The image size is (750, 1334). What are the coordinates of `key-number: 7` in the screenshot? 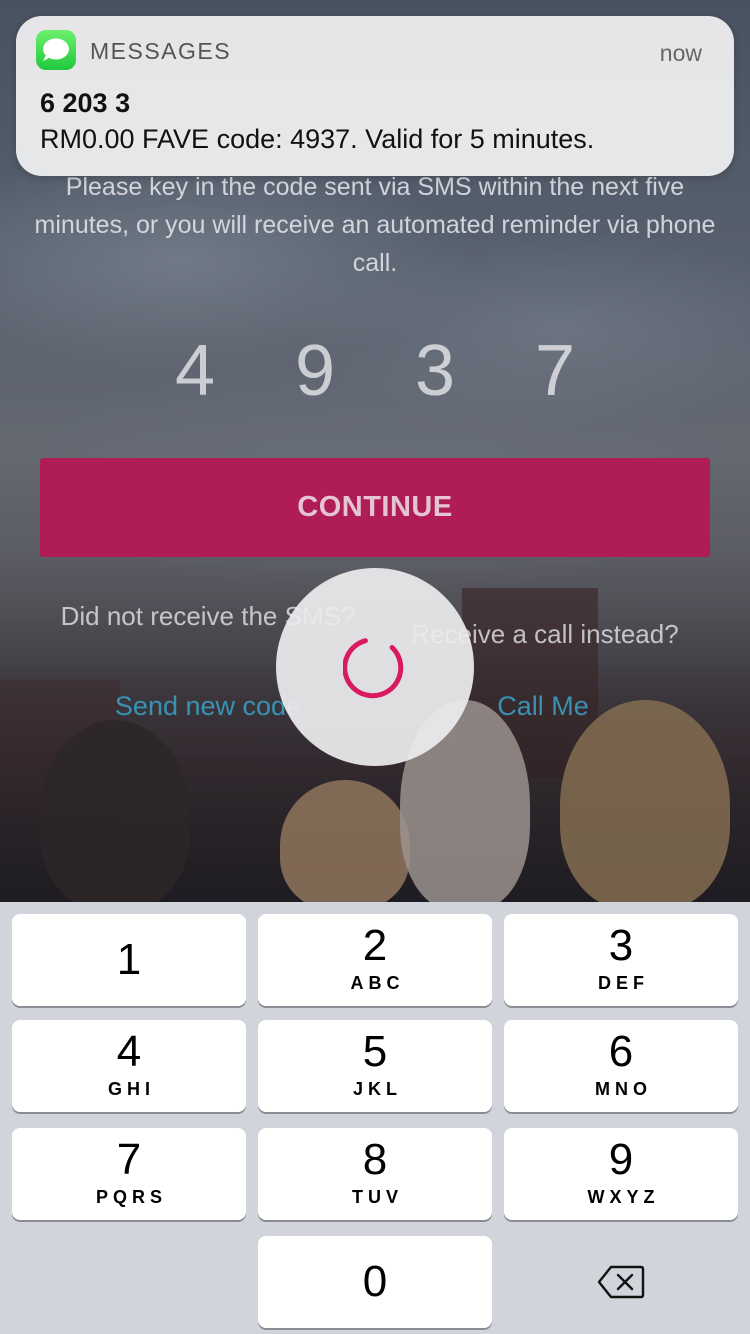 It's located at (129, 1159).